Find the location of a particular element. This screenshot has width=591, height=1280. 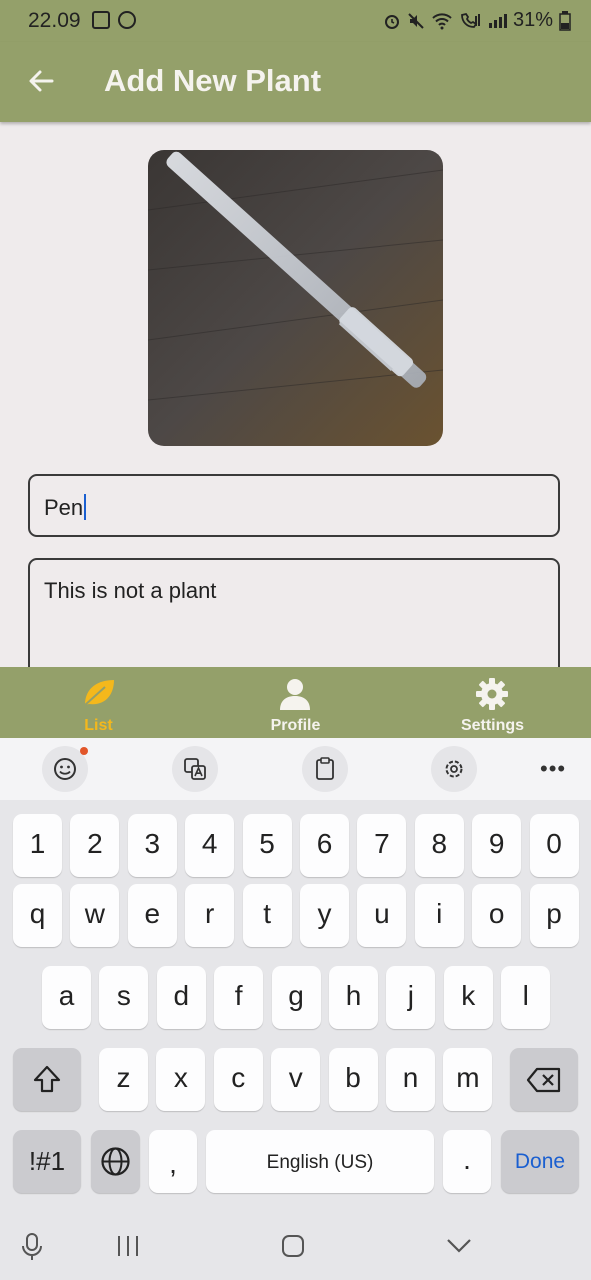

letter-key-label: e is located at coordinates (152, 913).